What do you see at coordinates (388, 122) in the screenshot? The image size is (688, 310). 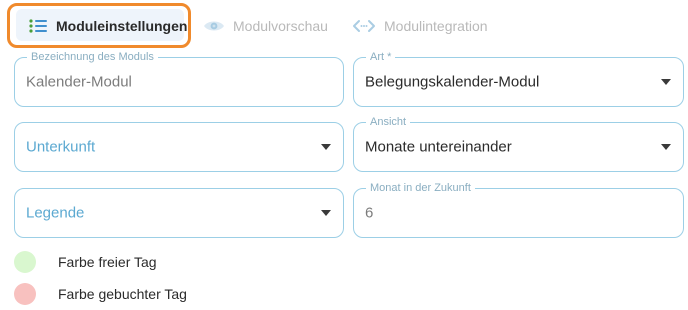 I see `field-legend: Ansicht` at bounding box center [388, 122].